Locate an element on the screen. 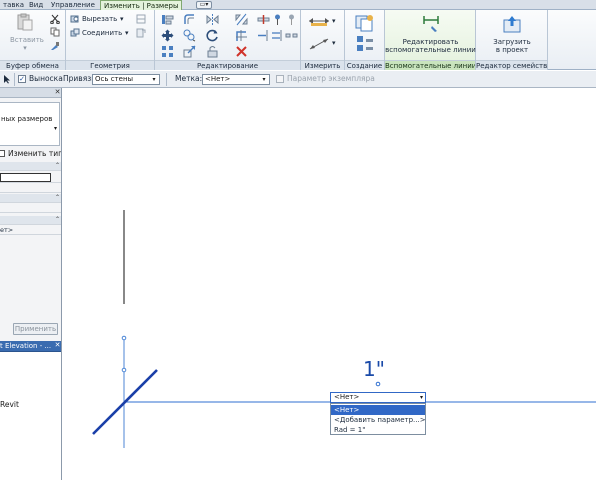  dimension-text-grip is located at coordinates (378, 384).